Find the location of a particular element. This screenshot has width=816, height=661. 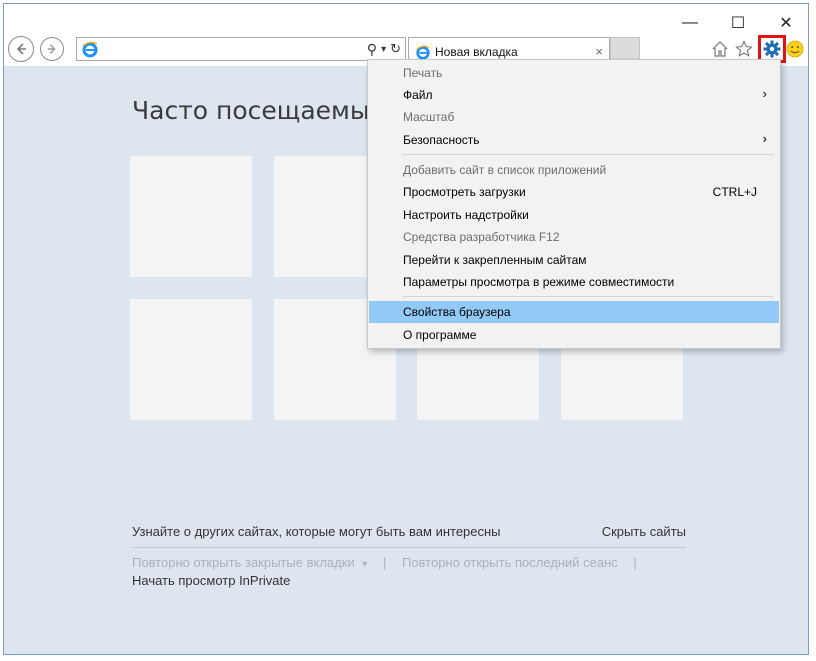

menu-item-devtools: Средства разработчика F12 is located at coordinates (574, 237).